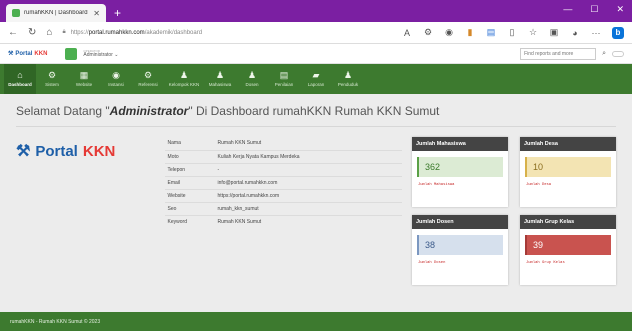  I want to click on app-header: ⚒ Portal KKN OPERATOR Administrator ⌄ ⌕, so click(316, 54).